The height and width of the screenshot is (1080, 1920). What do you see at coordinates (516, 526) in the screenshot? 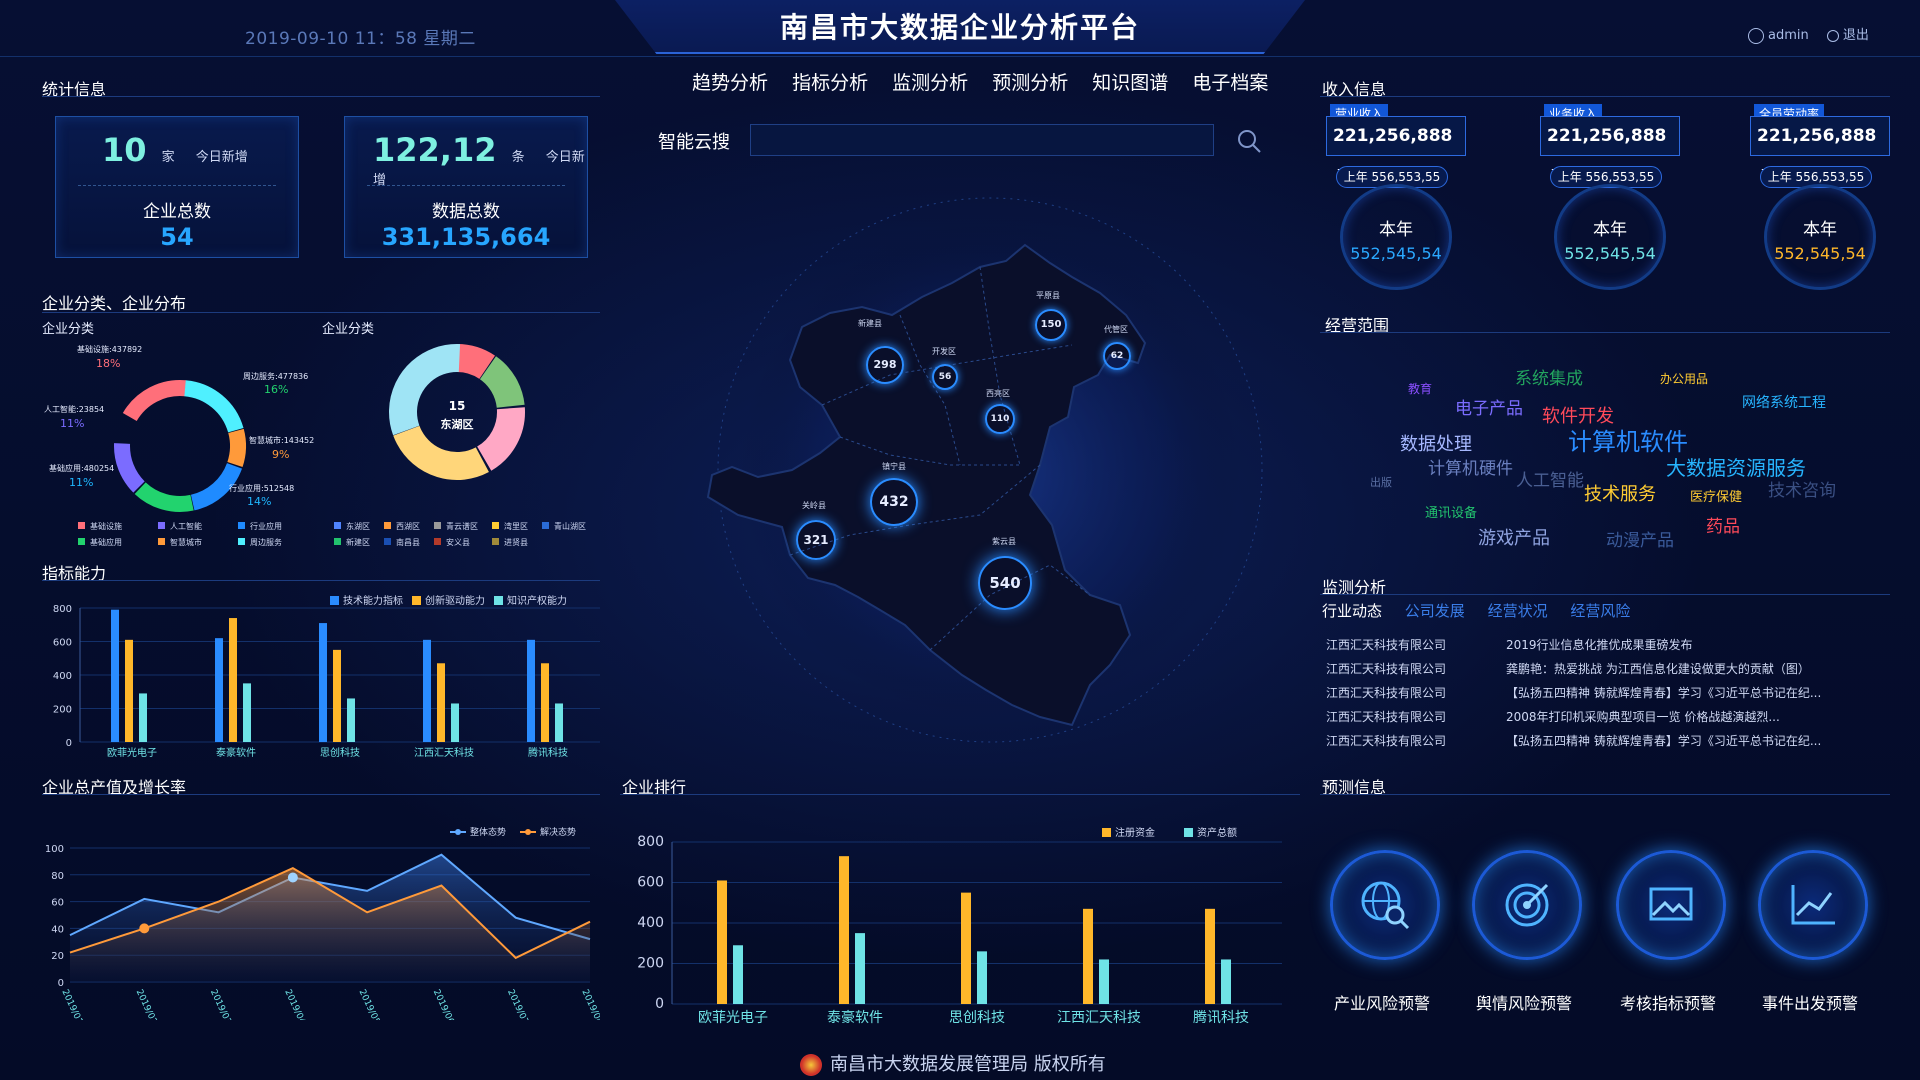
I see `legend-item: 湾里区` at bounding box center [516, 526].